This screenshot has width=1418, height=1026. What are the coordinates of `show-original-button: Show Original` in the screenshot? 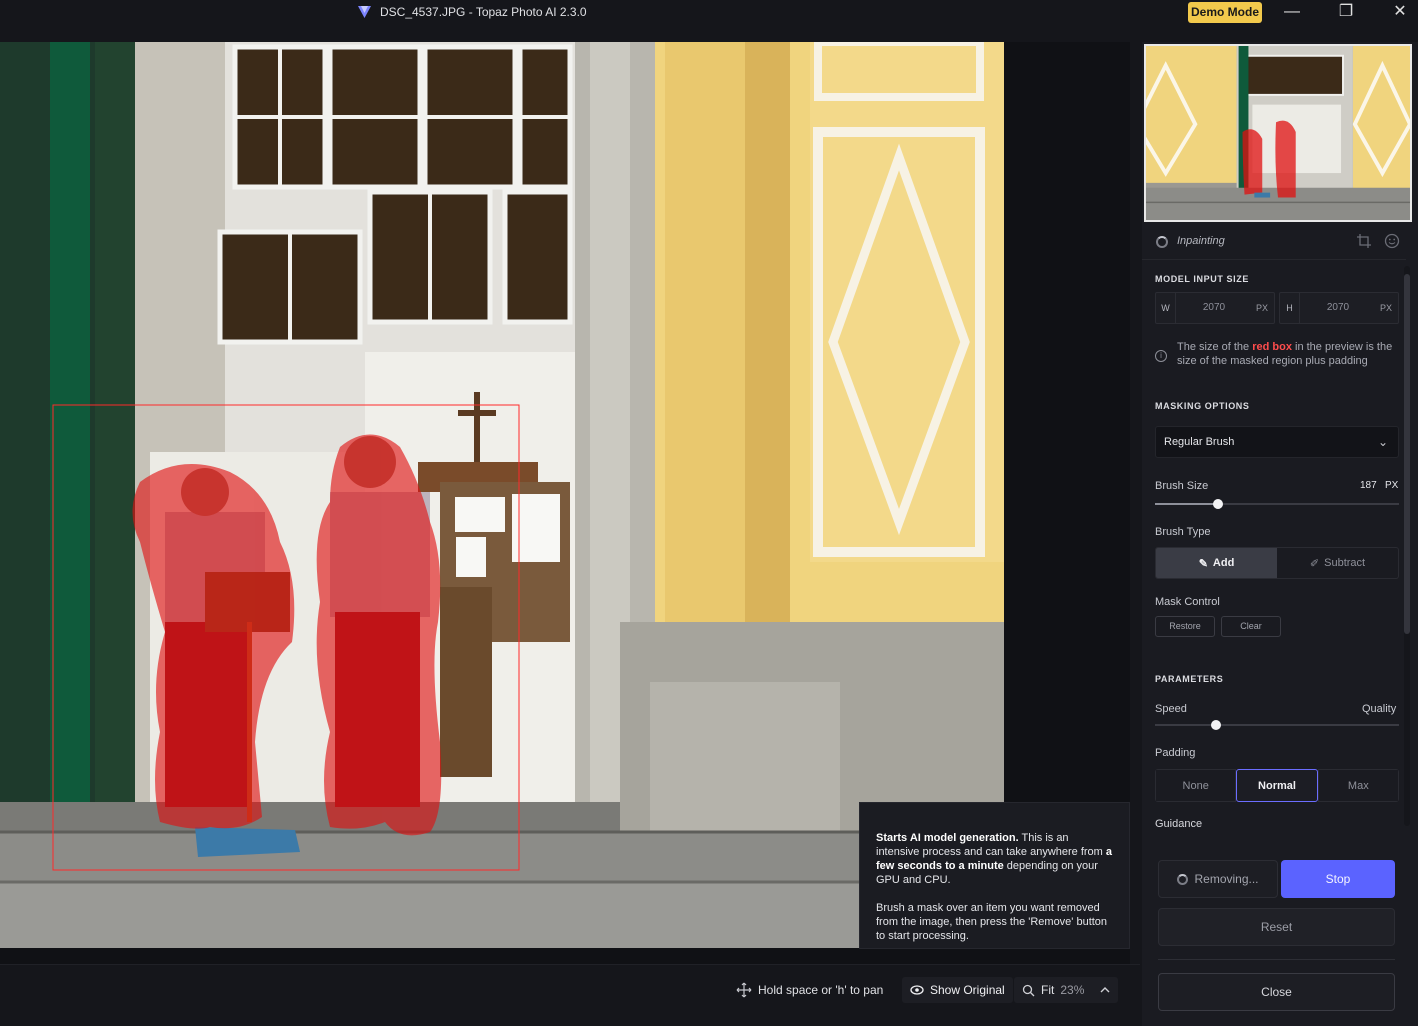 It's located at (957, 990).